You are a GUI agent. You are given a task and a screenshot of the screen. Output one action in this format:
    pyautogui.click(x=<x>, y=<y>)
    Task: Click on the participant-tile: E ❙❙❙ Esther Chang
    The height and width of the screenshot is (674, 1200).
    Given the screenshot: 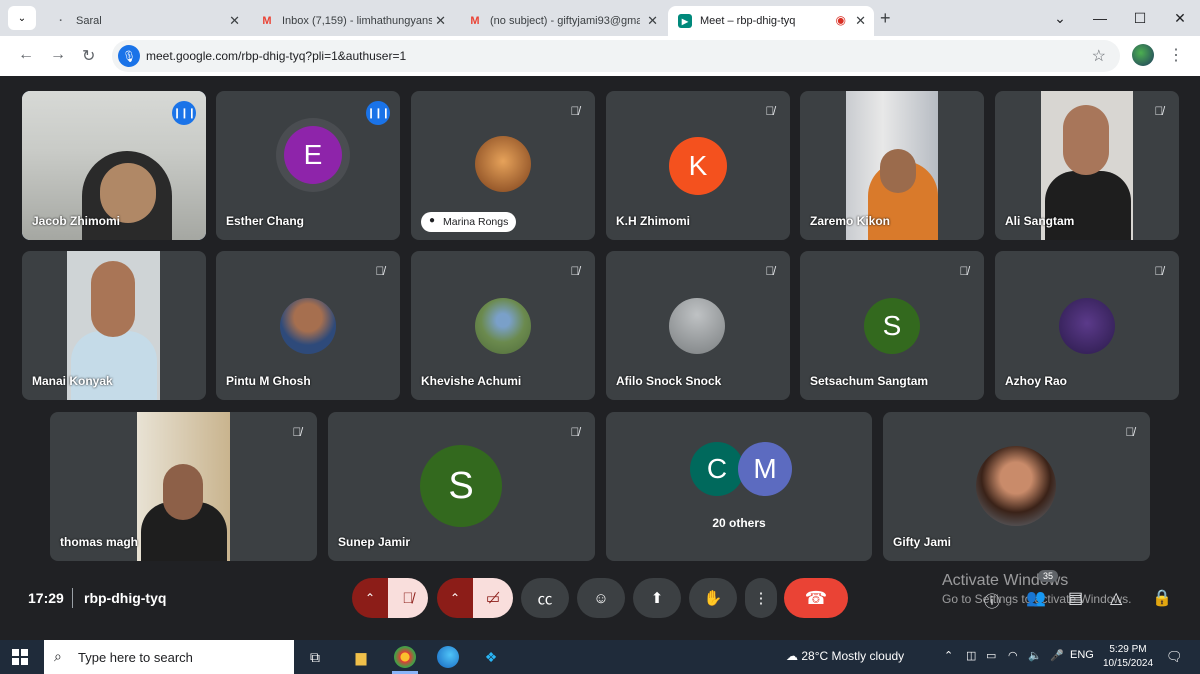 What is the action you would take?
    pyautogui.click(x=308, y=165)
    